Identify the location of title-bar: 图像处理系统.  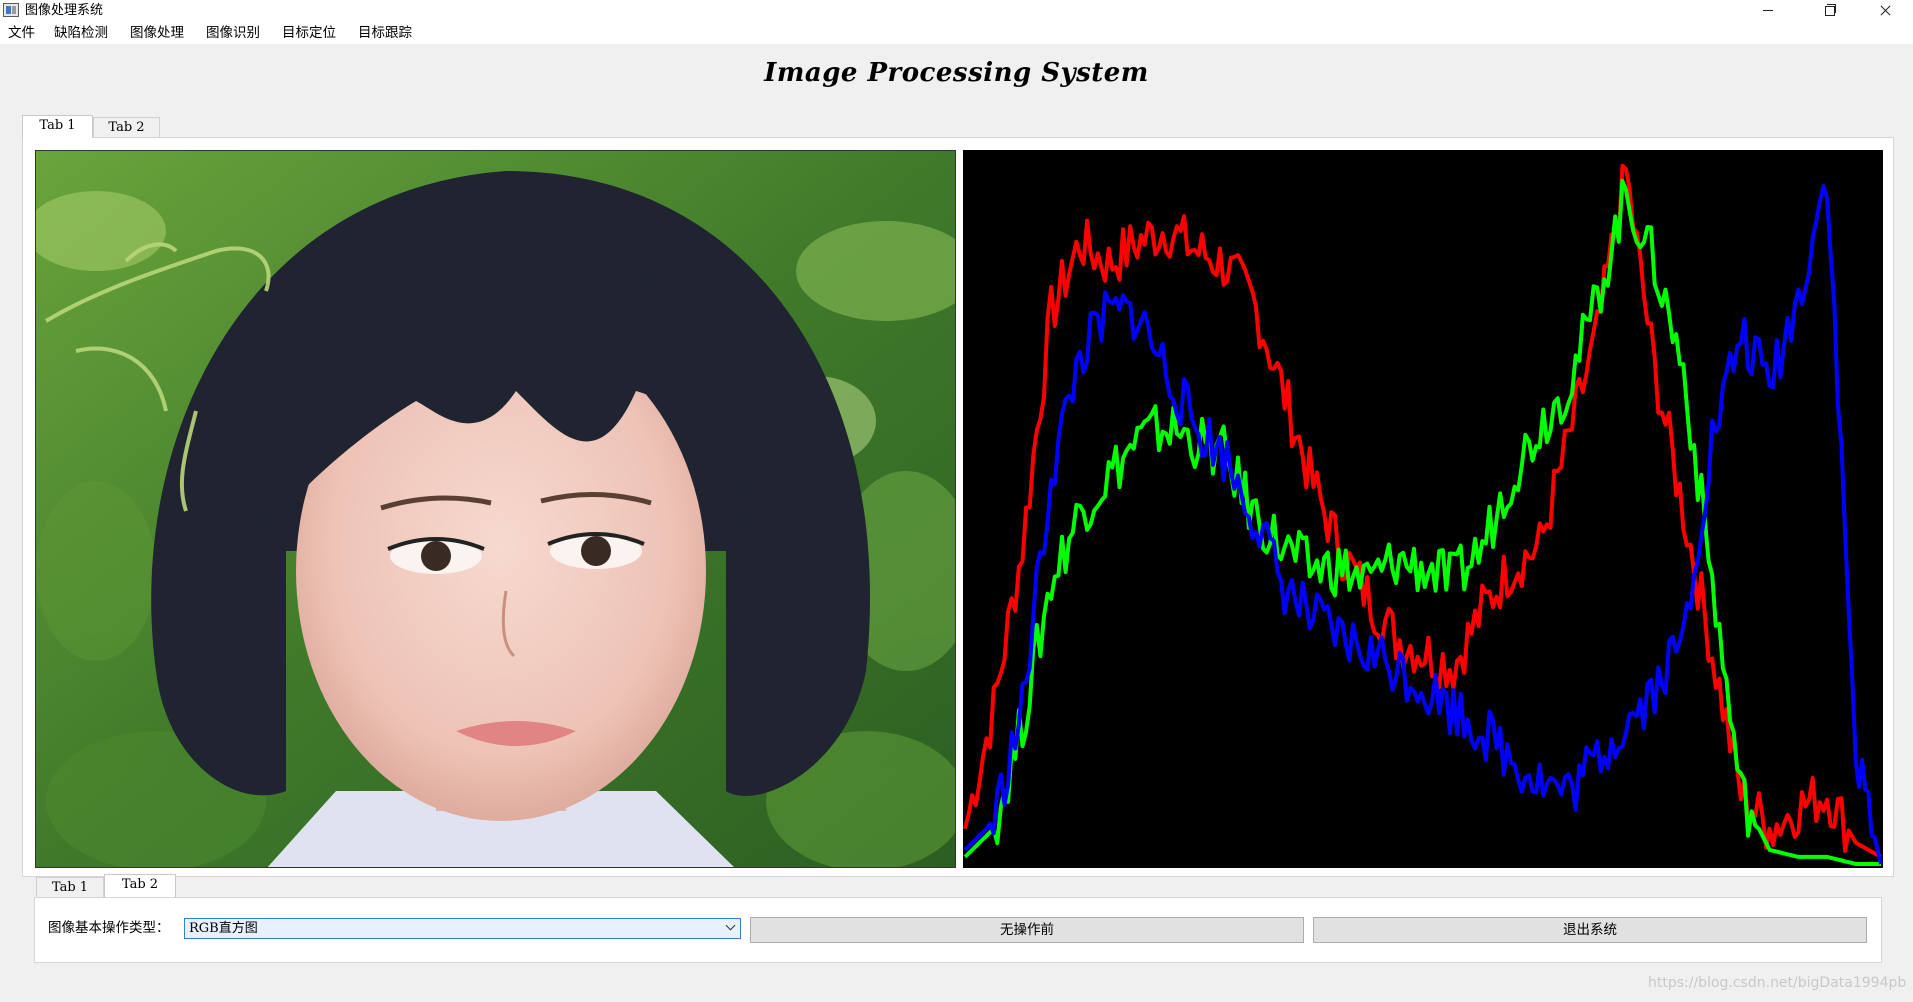
(956, 11).